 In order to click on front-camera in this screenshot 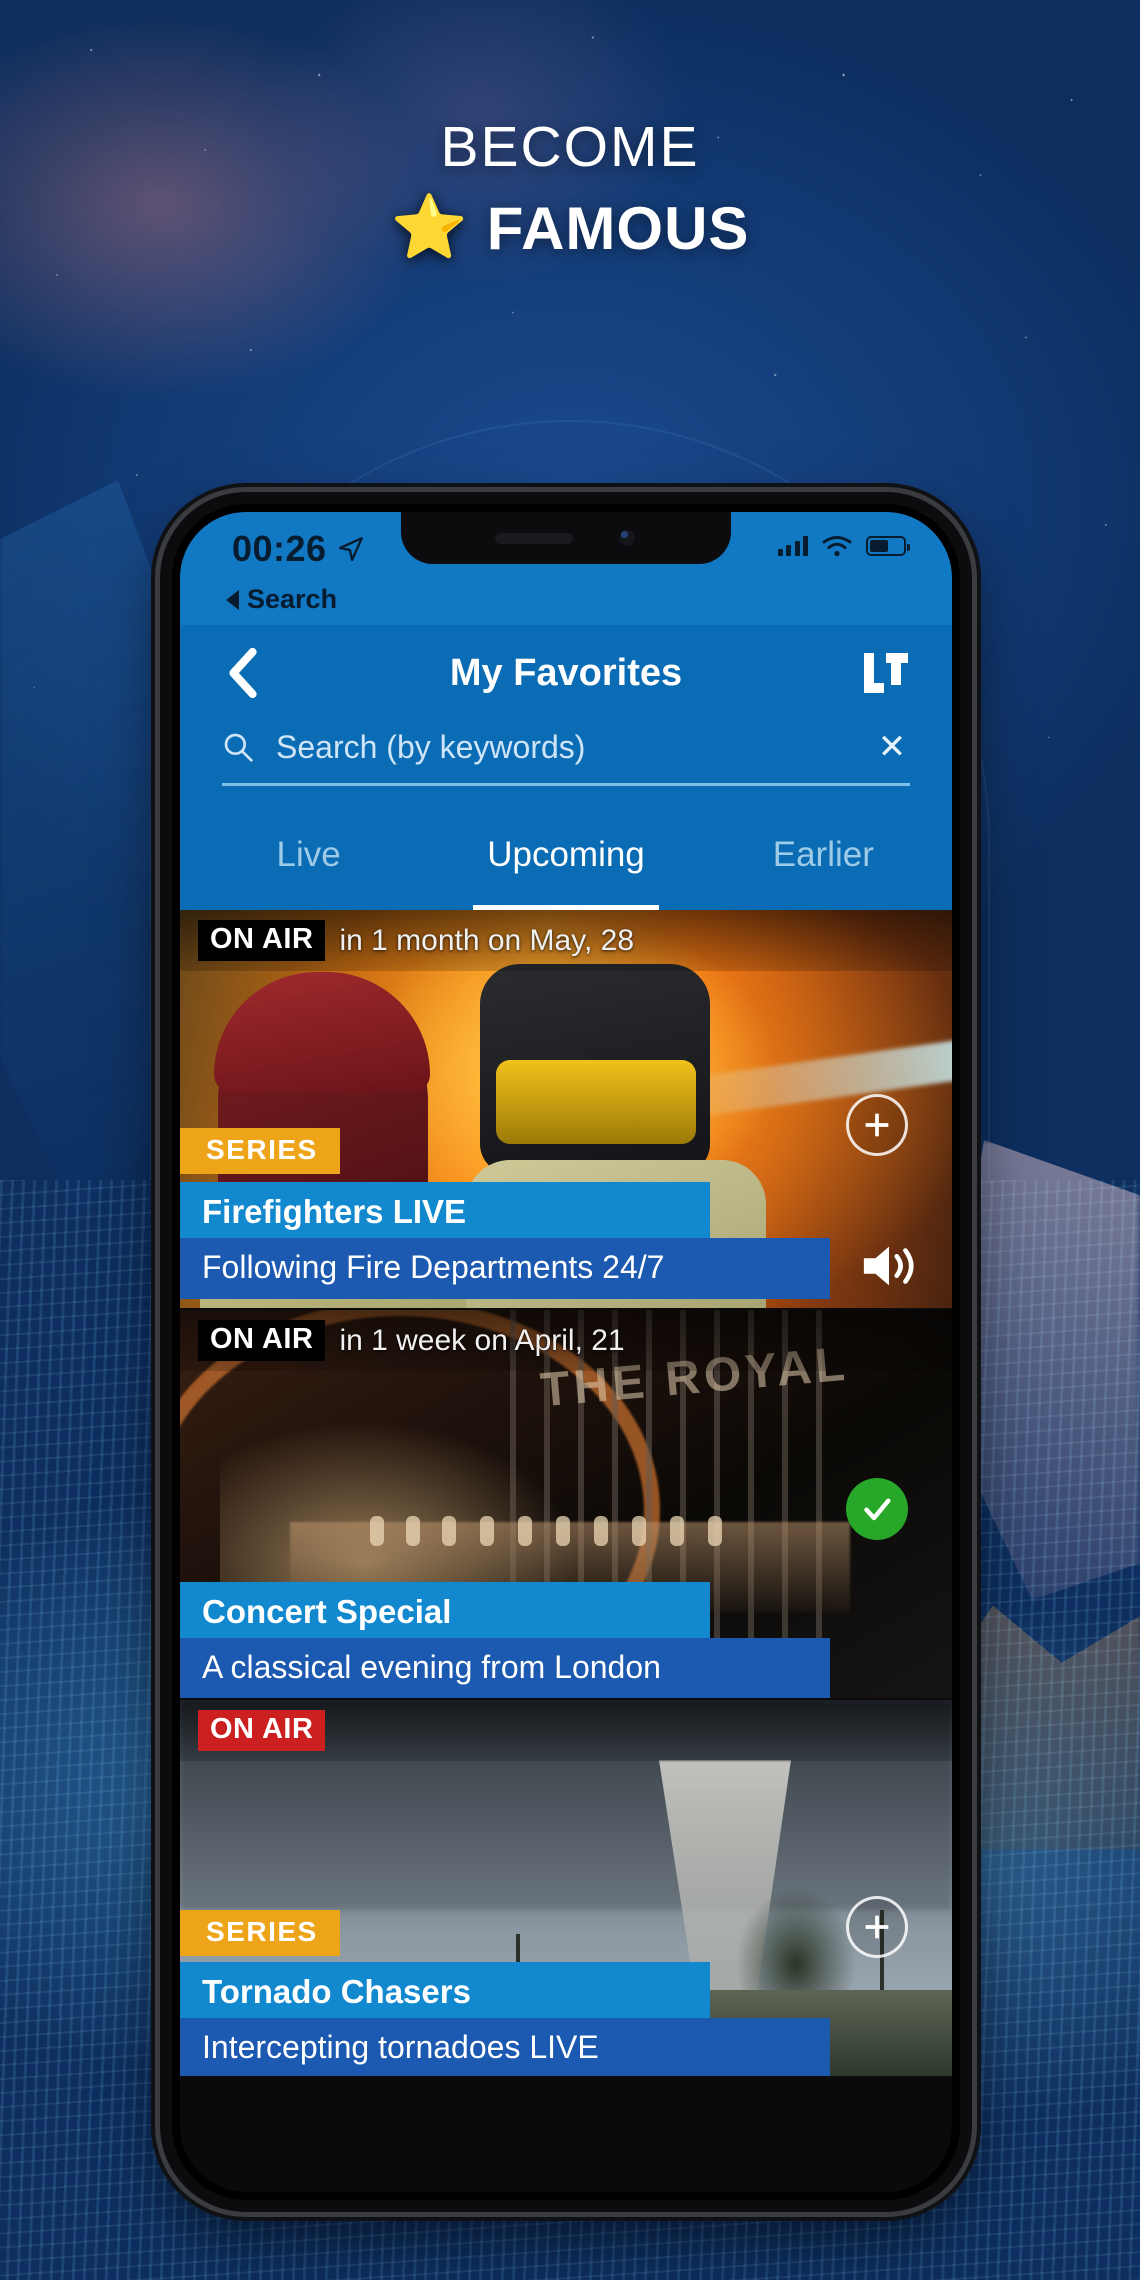, I will do `click(627, 538)`.